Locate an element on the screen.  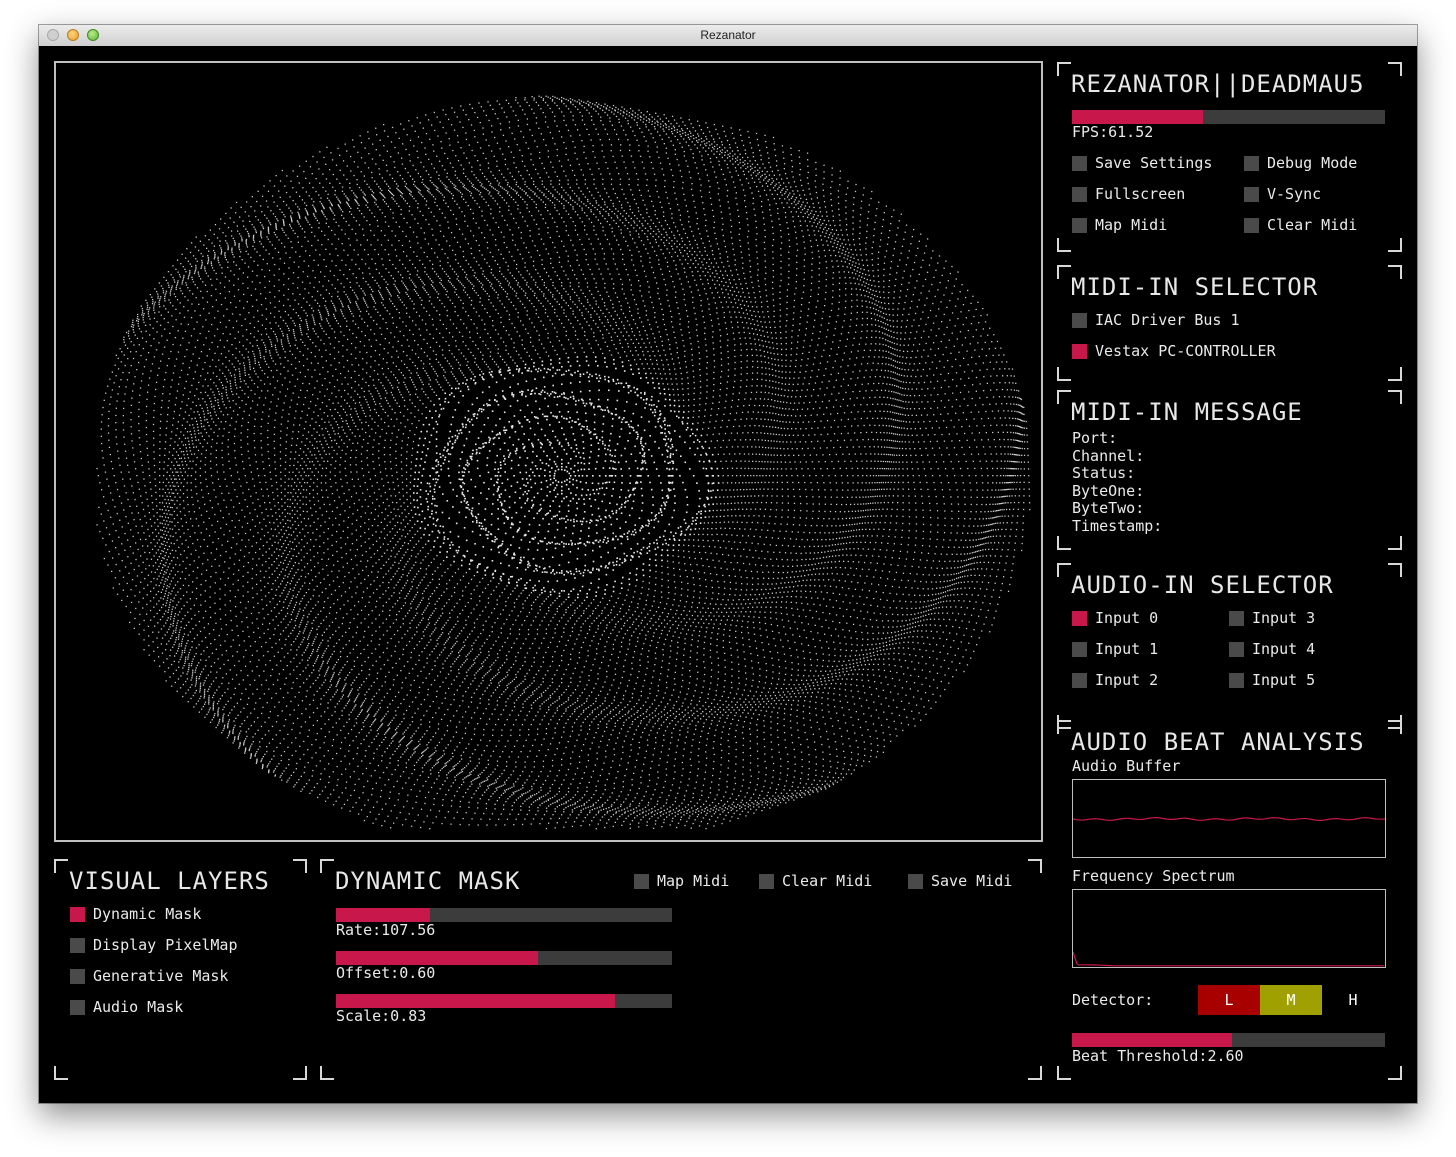
audio-buffer-graph is located at coordinates (1229, 818).